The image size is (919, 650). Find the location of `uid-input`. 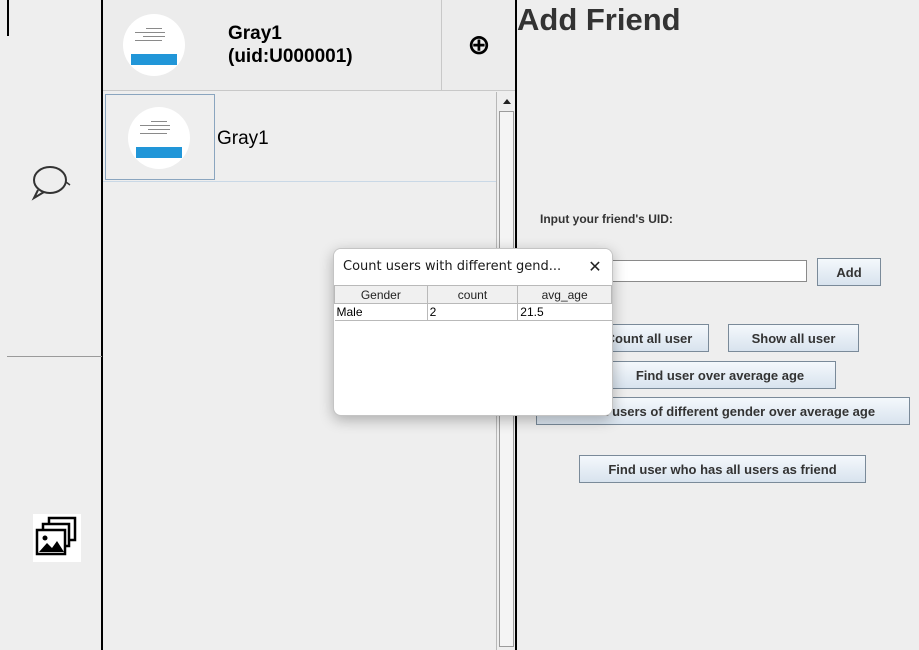

uid-input is located at coordinates (703, 271).